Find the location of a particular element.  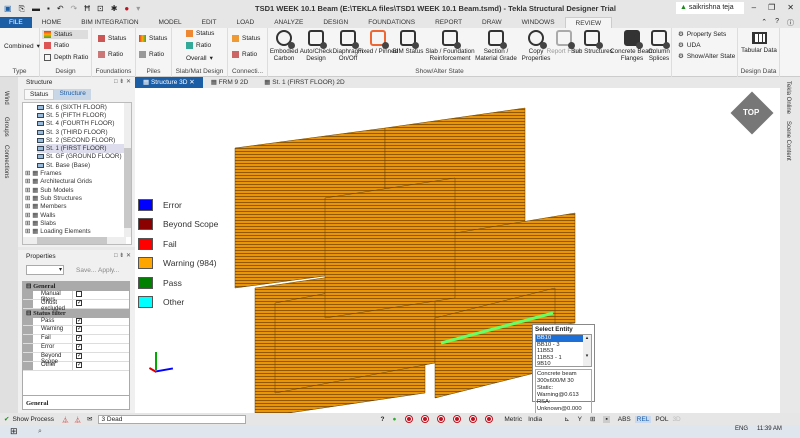

new-icon: ⎘ is located at coordinates (22, 9).